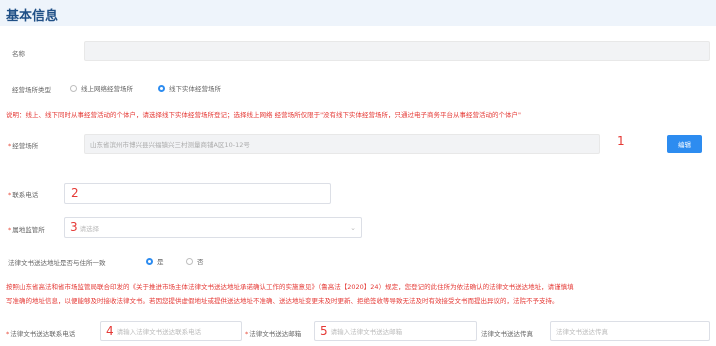  I want to click on phone-label: *联系电话, so click(23, 195).